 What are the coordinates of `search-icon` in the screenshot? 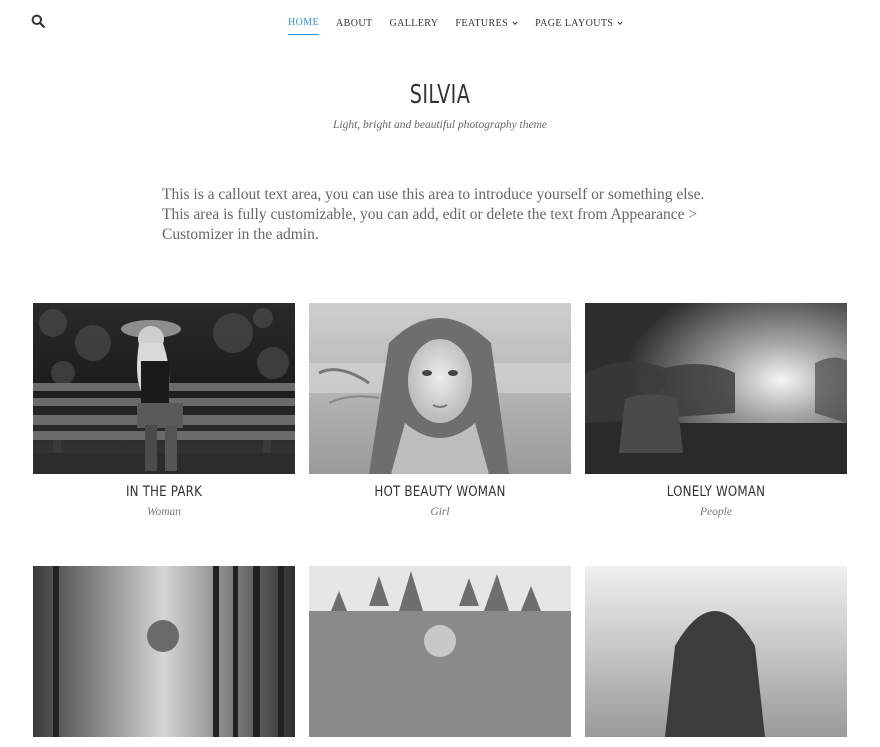 It's located at (39, 22).